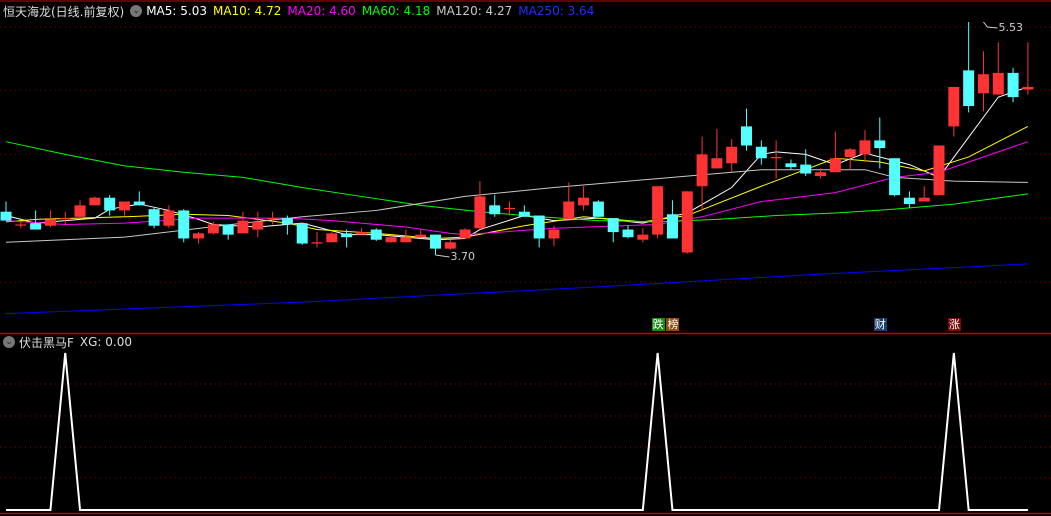 This screenshot has height=516, width=1051. Describe the element at coordinates (321, 11) in the screenshot. I see `ma20-label: MA20: 4.60` at that location.